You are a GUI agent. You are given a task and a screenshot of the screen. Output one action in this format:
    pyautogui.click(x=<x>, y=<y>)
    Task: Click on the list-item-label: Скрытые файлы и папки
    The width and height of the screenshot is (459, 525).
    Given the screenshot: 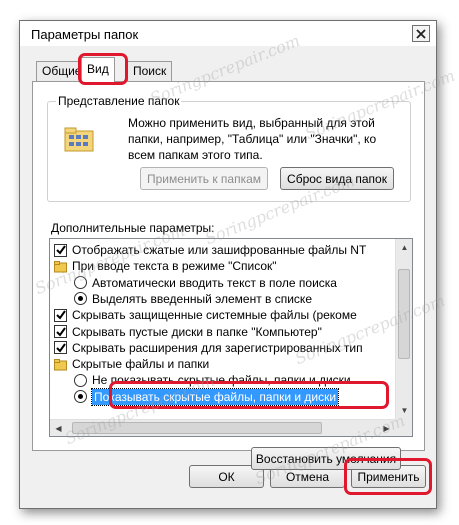 What is the action you would take?
    pyautogui.click(x=141, y=364)
    